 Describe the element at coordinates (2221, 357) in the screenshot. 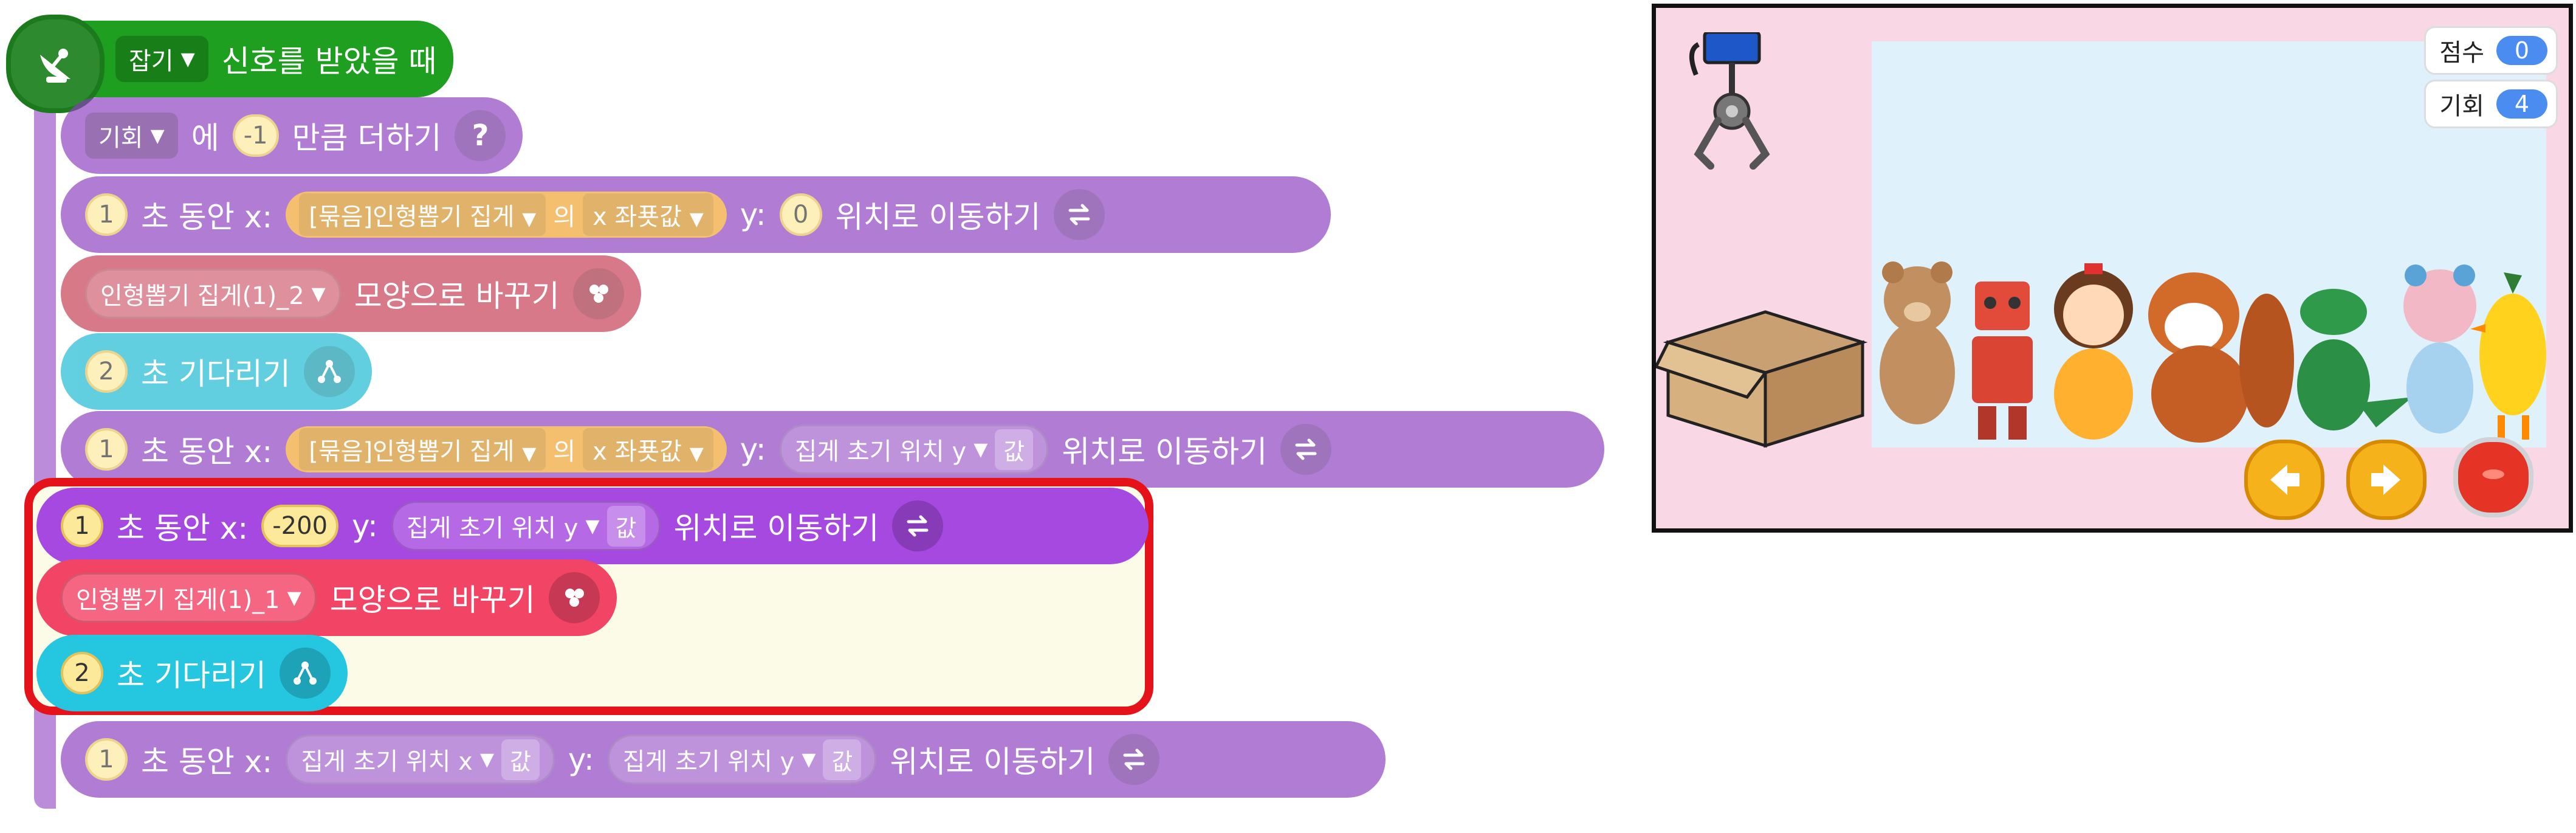

I see `squirrel-icon` at that location.